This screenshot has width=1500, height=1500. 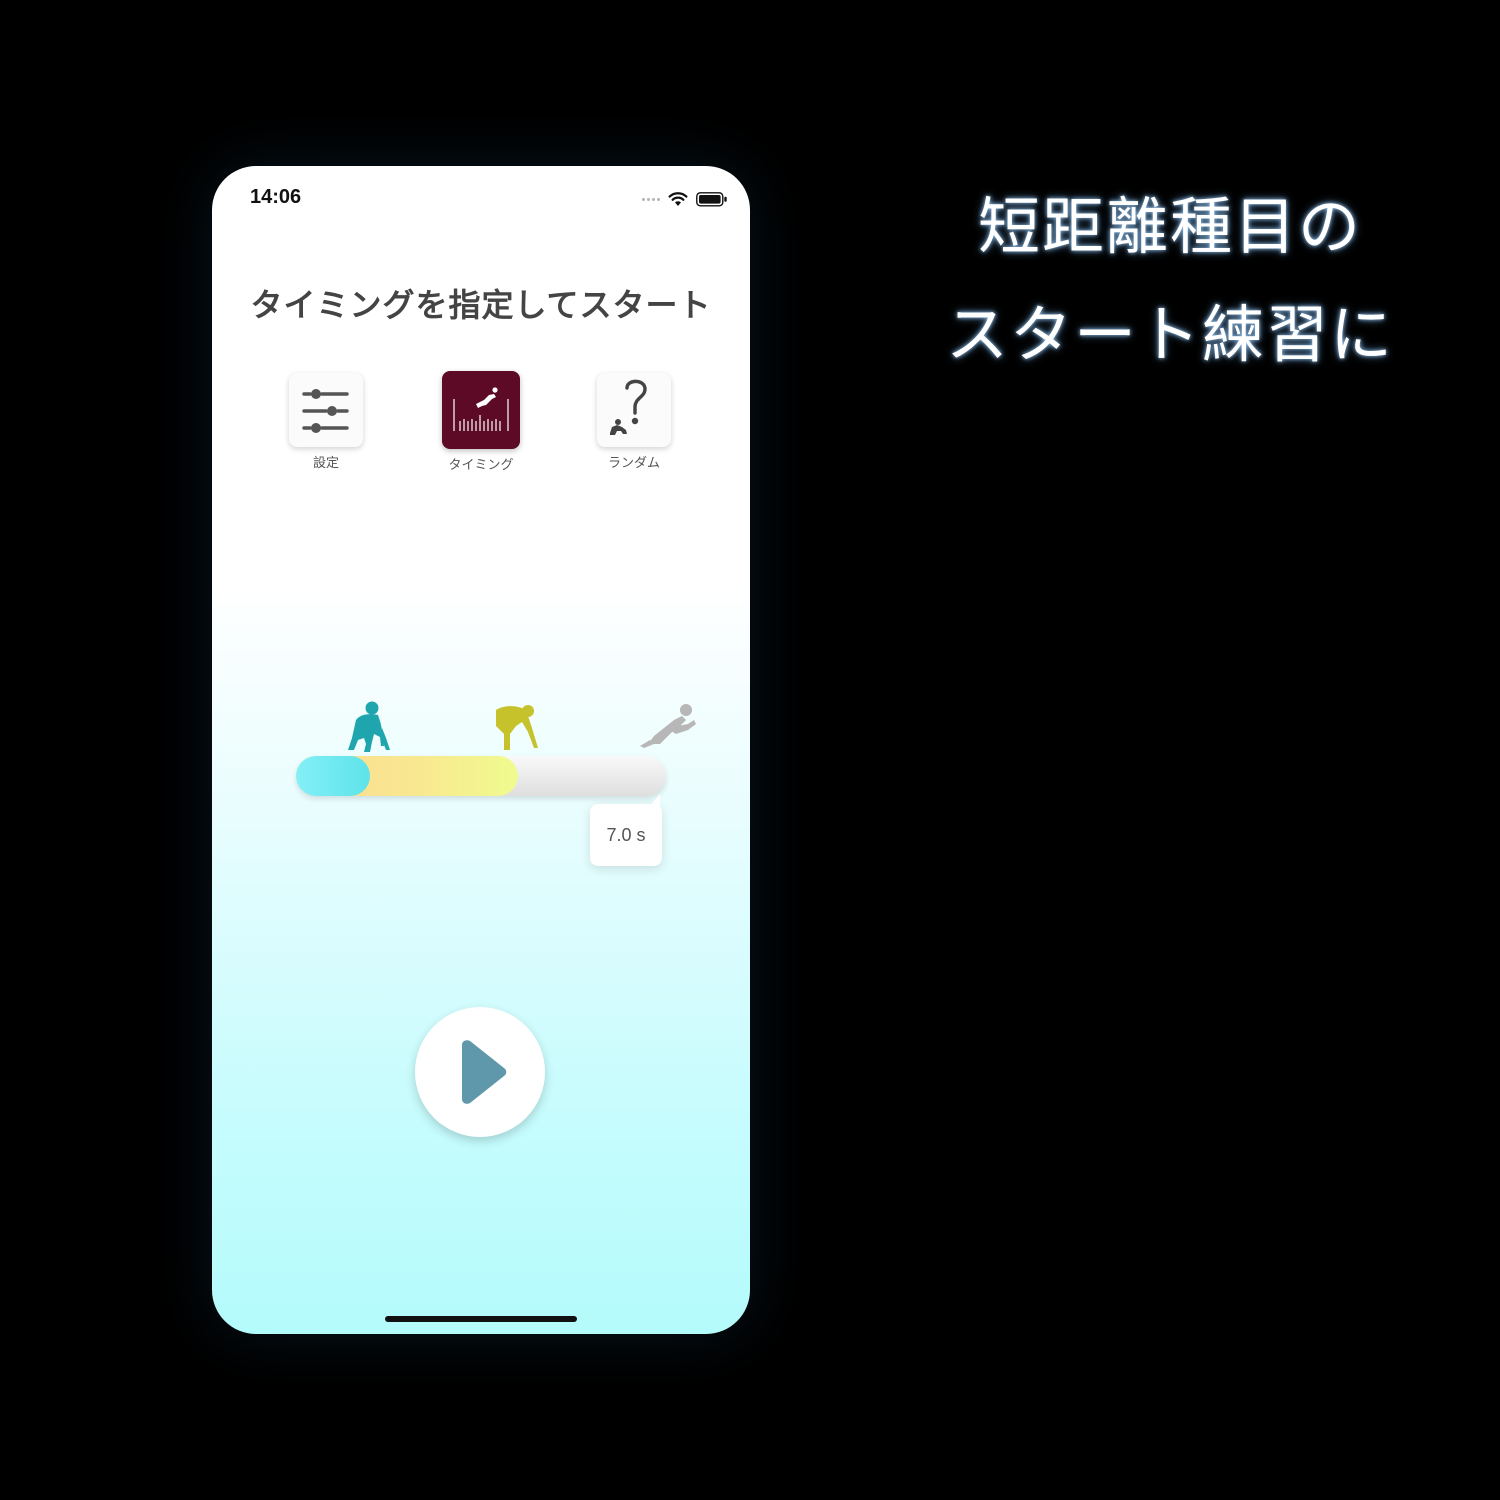 What do you see at coordinates (628, 407) in the screenshot?
I see `random-question-icon` at bounding box center [628, 407].